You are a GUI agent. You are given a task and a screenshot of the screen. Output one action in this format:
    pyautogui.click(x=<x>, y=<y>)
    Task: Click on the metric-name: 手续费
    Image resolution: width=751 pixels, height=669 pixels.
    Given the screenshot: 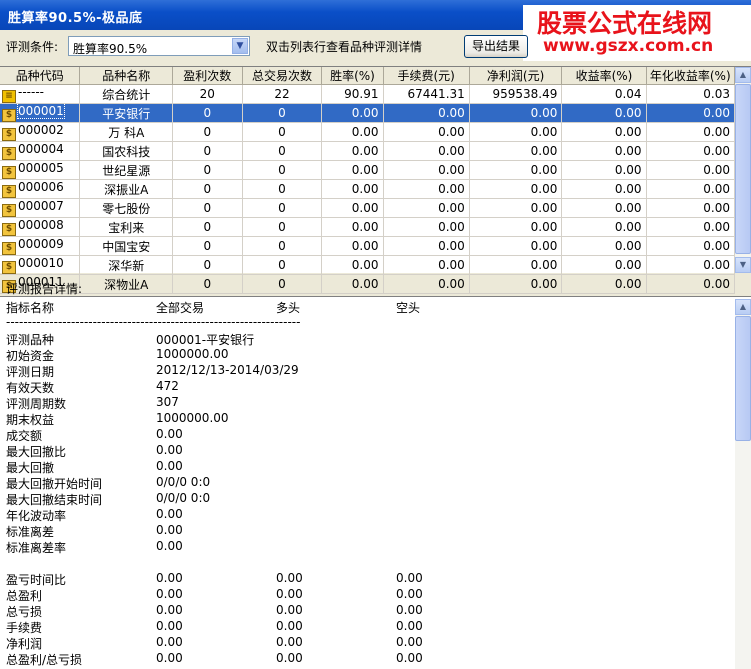 What is the action you would take?
    pyautogui.click(x=24, y=628)
    